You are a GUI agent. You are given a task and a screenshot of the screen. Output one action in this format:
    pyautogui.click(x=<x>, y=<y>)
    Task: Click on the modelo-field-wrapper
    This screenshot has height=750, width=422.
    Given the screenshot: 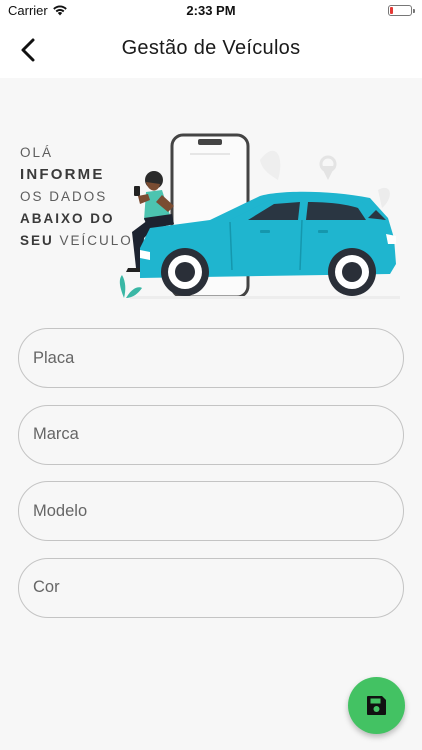 What is the action you would take?
    pyautogui.click(x=211, y=511)
    